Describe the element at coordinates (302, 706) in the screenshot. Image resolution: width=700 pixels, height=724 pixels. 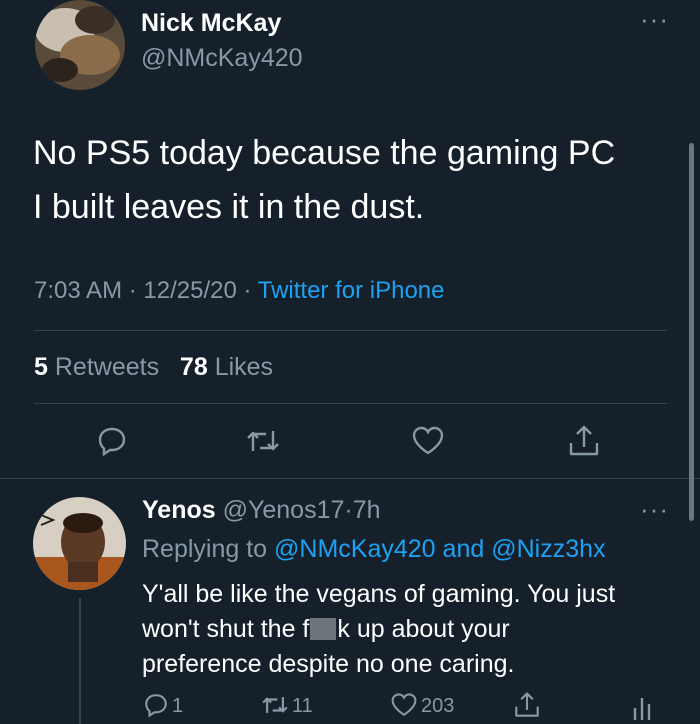
I see `retweet-count: 11` at that location.